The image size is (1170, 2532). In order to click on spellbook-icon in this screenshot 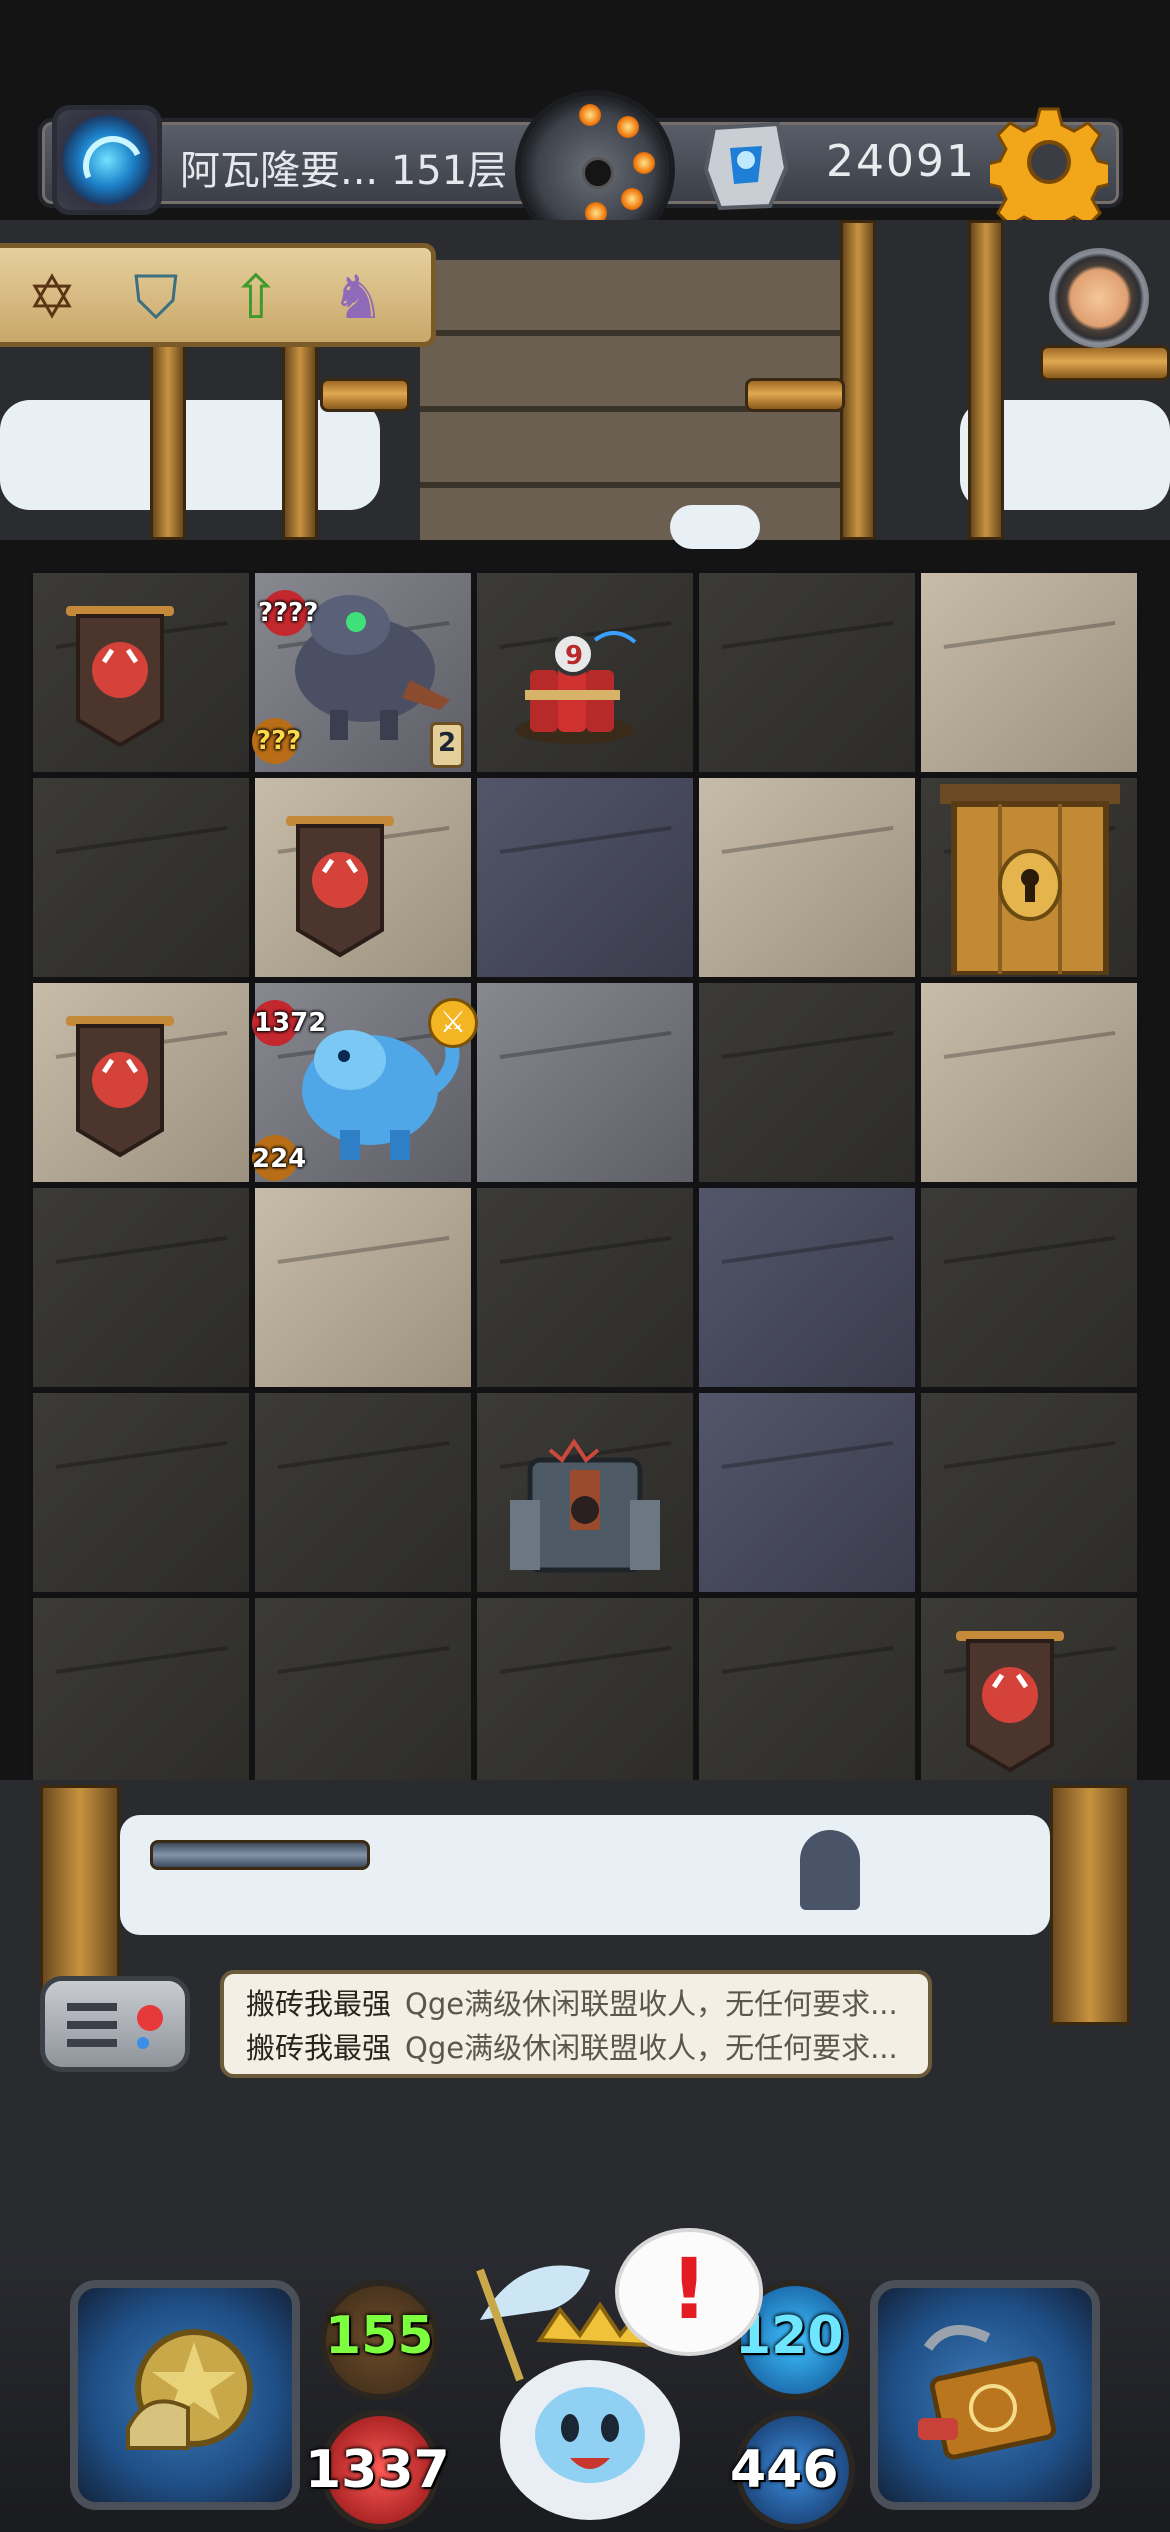, I will do `click(987, 2392)`.